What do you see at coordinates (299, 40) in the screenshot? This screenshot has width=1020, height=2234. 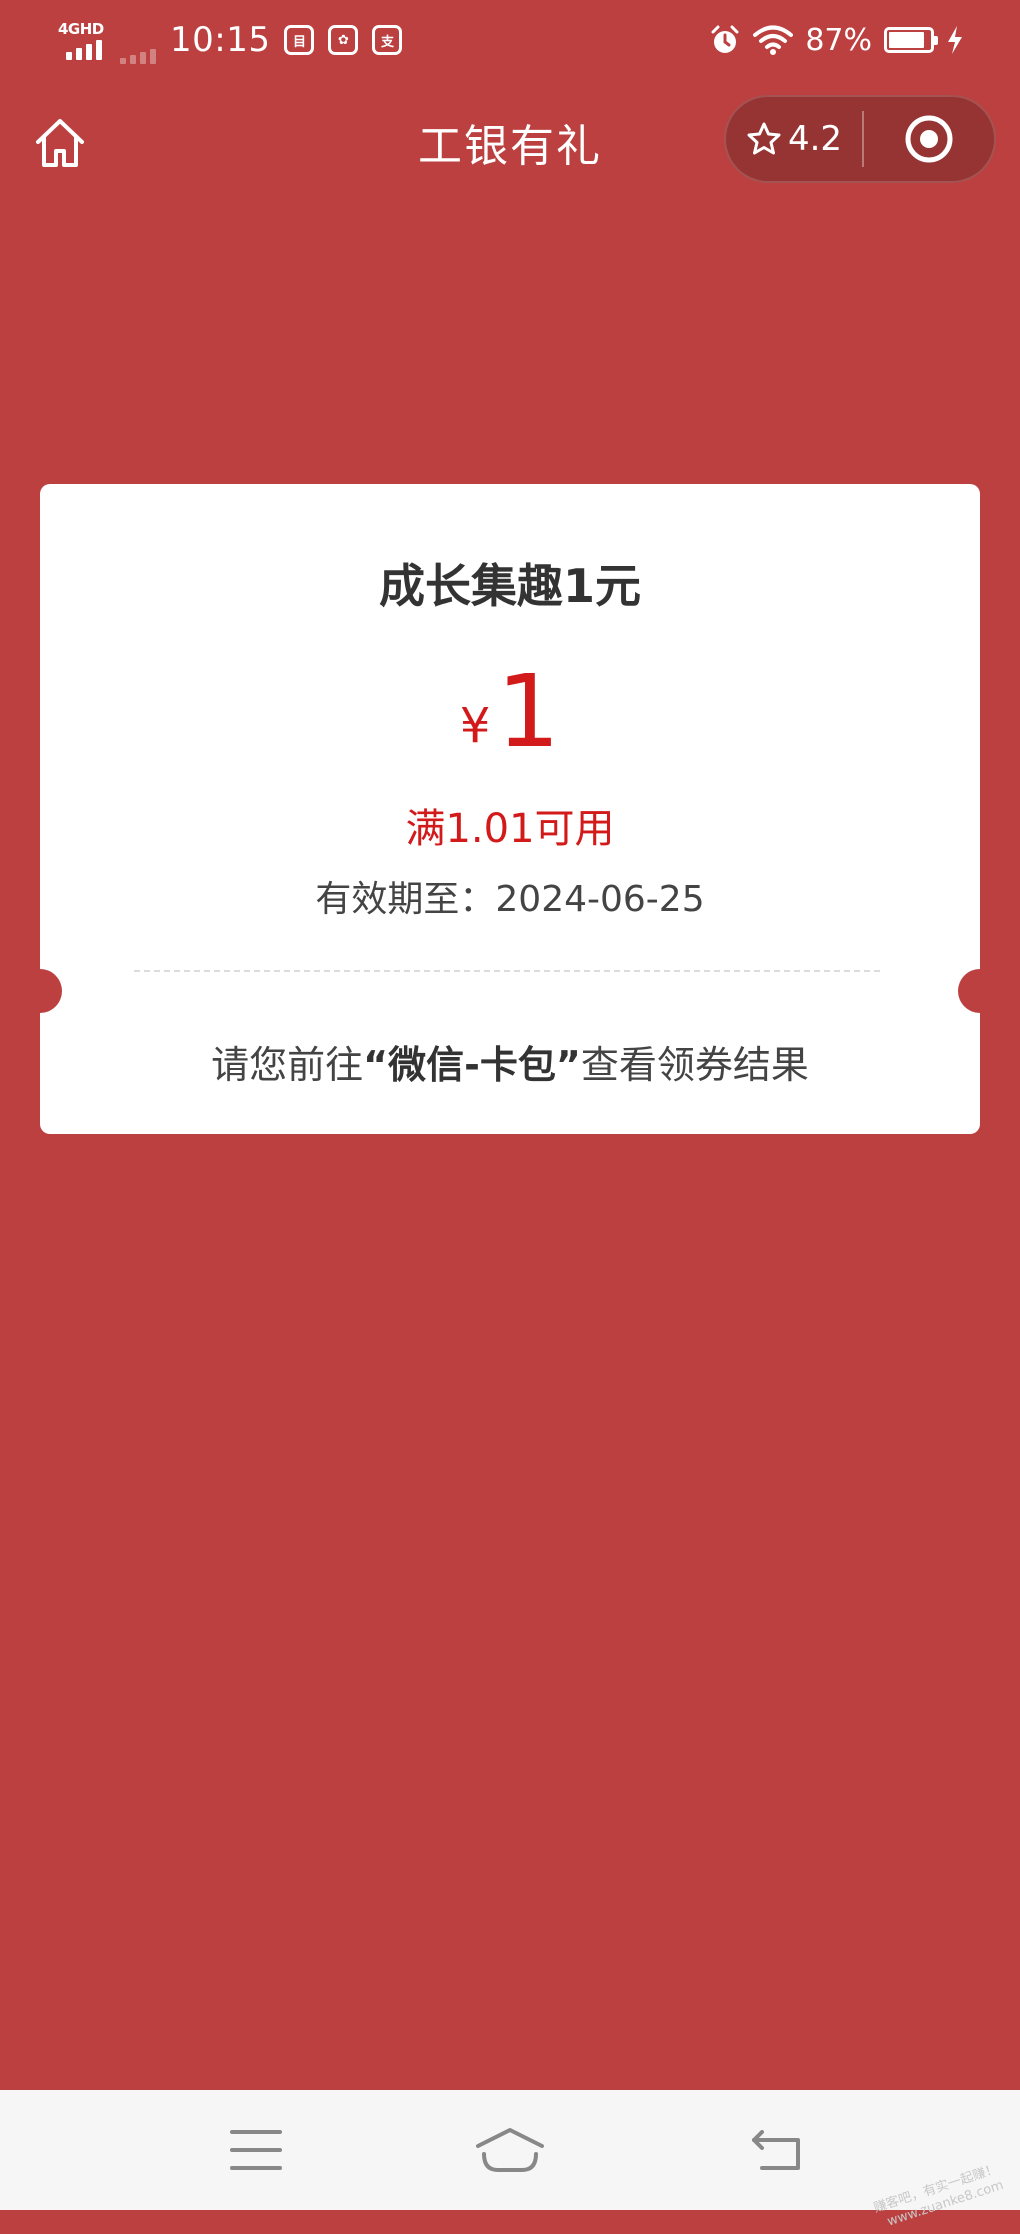 I see `notes-icon: 目` at bounding box center [299, 40].